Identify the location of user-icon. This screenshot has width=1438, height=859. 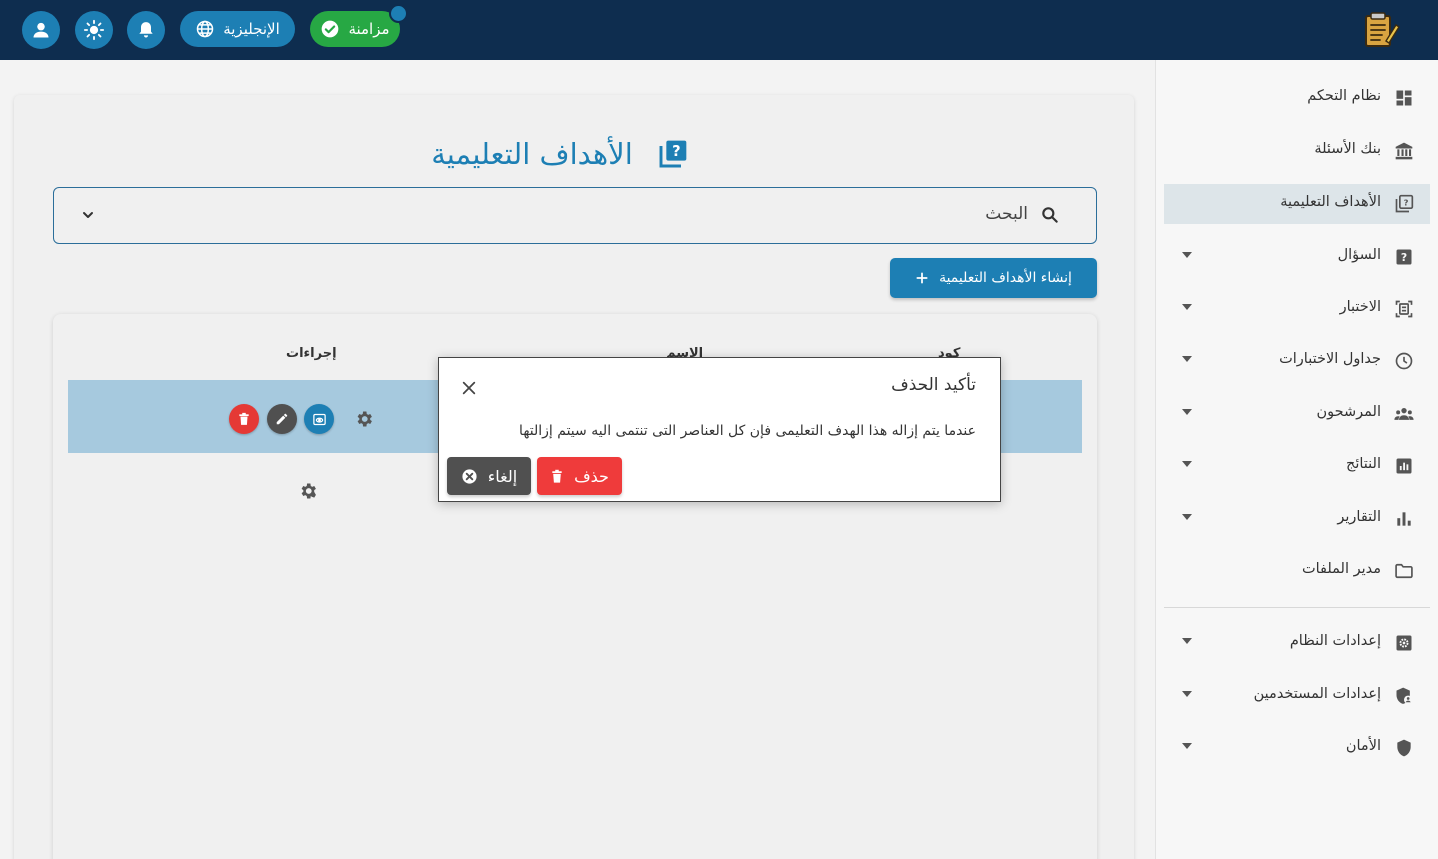
(41, 30).